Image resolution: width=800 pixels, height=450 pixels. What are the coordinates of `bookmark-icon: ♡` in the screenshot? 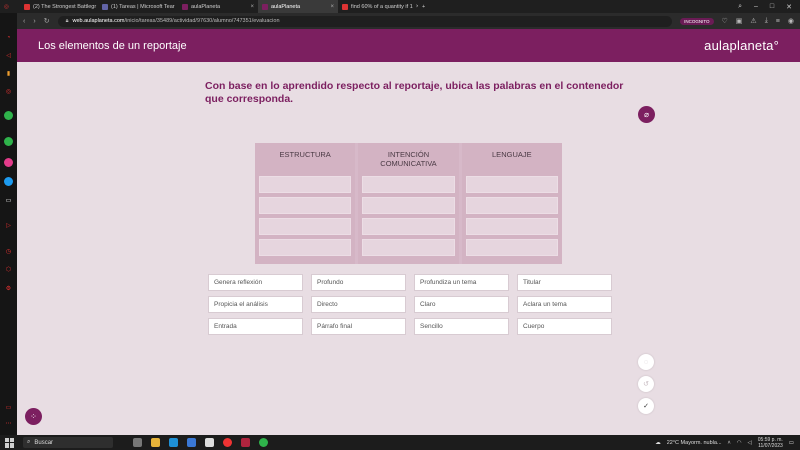 It's located at (725, 21).